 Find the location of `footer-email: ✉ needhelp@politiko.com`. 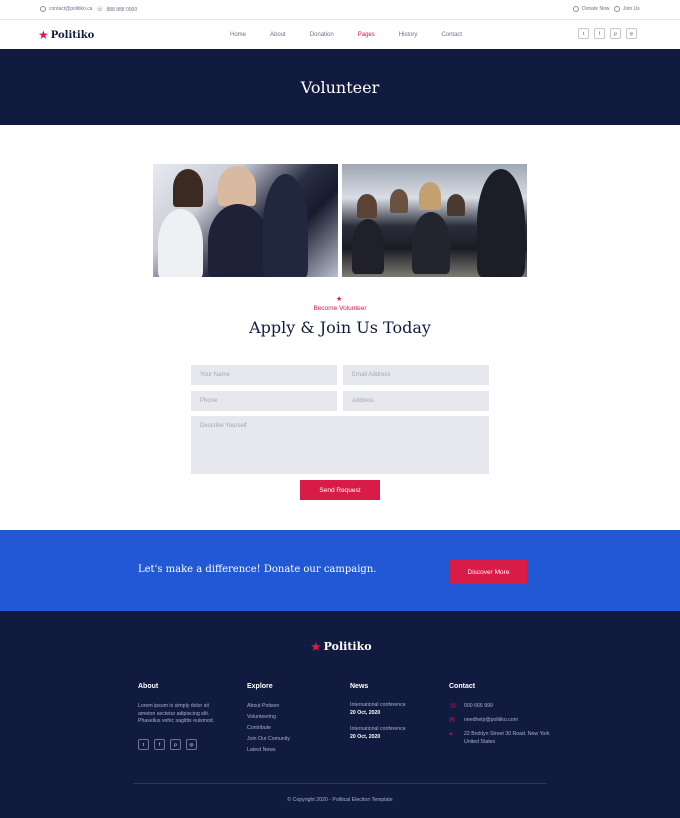

footer-email: ✉ needhelp@politiko.com is located at coordinates (483, 721).